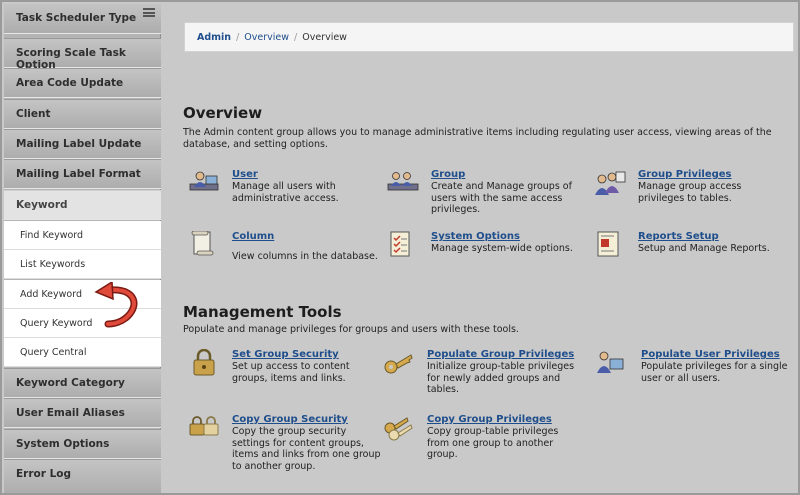 The image size is (800, 495). What do you see at coordinates (475, 236) in the screenshot?
I see `system-options-link: System Options` at bounding box center [475, 236].